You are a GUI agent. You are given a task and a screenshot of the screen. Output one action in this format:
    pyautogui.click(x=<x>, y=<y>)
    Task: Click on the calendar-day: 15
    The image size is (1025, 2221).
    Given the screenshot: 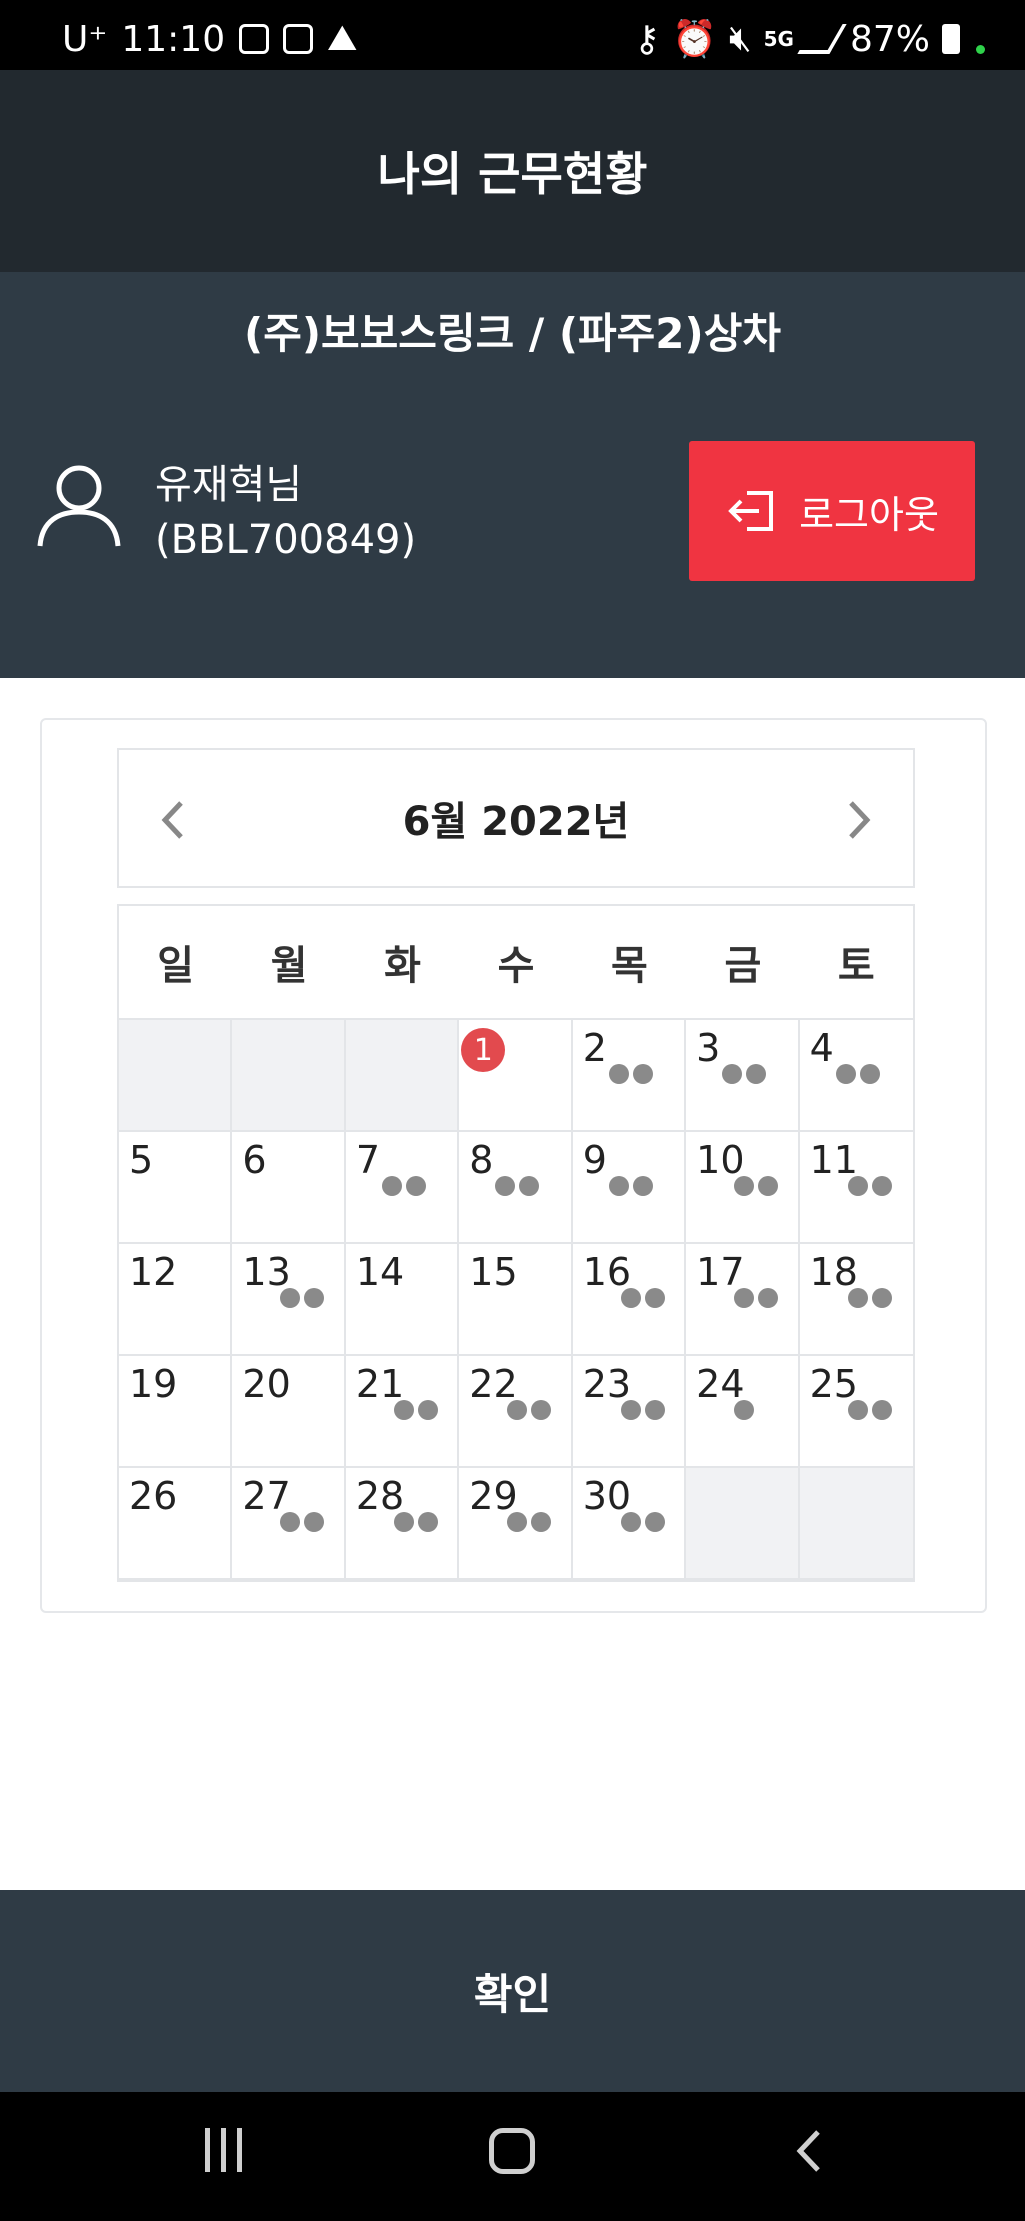 What is the action you would take?
    pyautogui.click(x=516, y=1300)
    